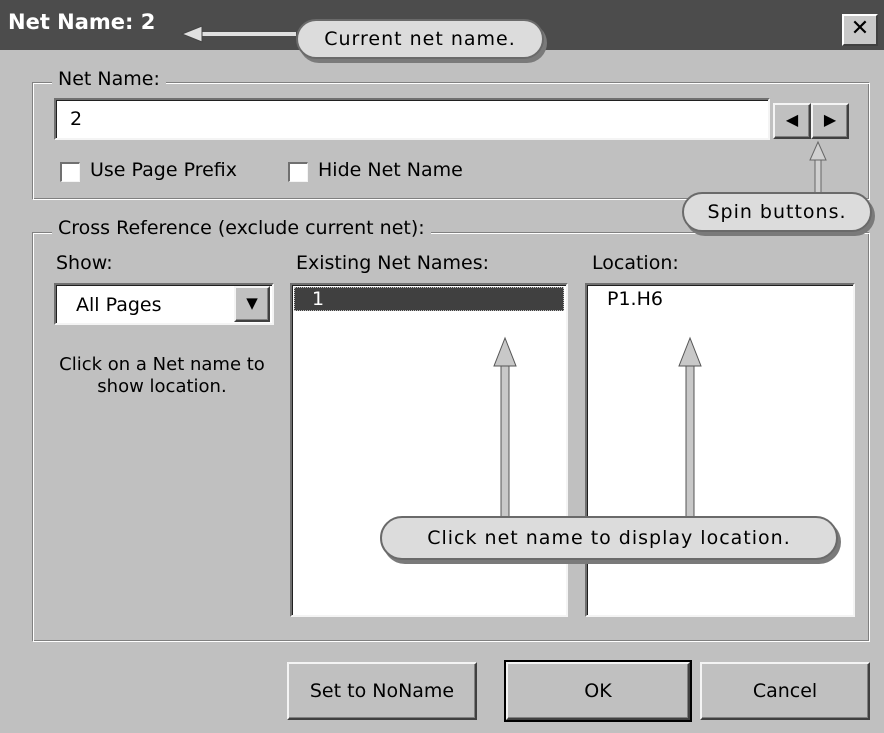  I want to click on current-net-name-callout: Current net name., so click(420, 39).